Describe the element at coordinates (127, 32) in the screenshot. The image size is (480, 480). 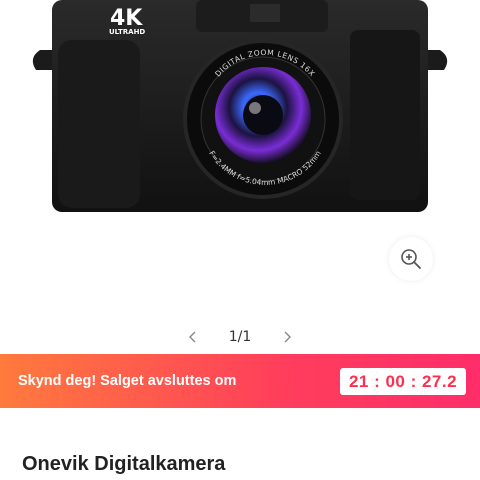
I see `badge-ultrahd: ULTRAHD` at that location.